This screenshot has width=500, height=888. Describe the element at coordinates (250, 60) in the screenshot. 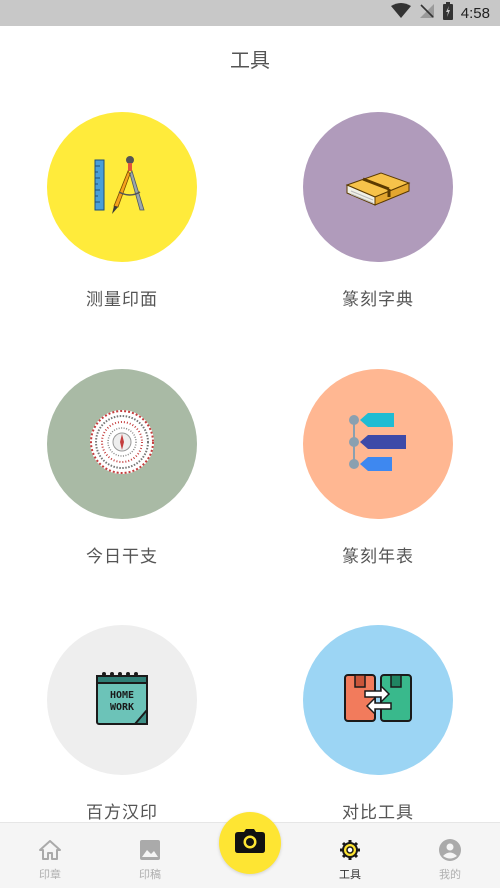

I see `page-title: 工具` at that location.